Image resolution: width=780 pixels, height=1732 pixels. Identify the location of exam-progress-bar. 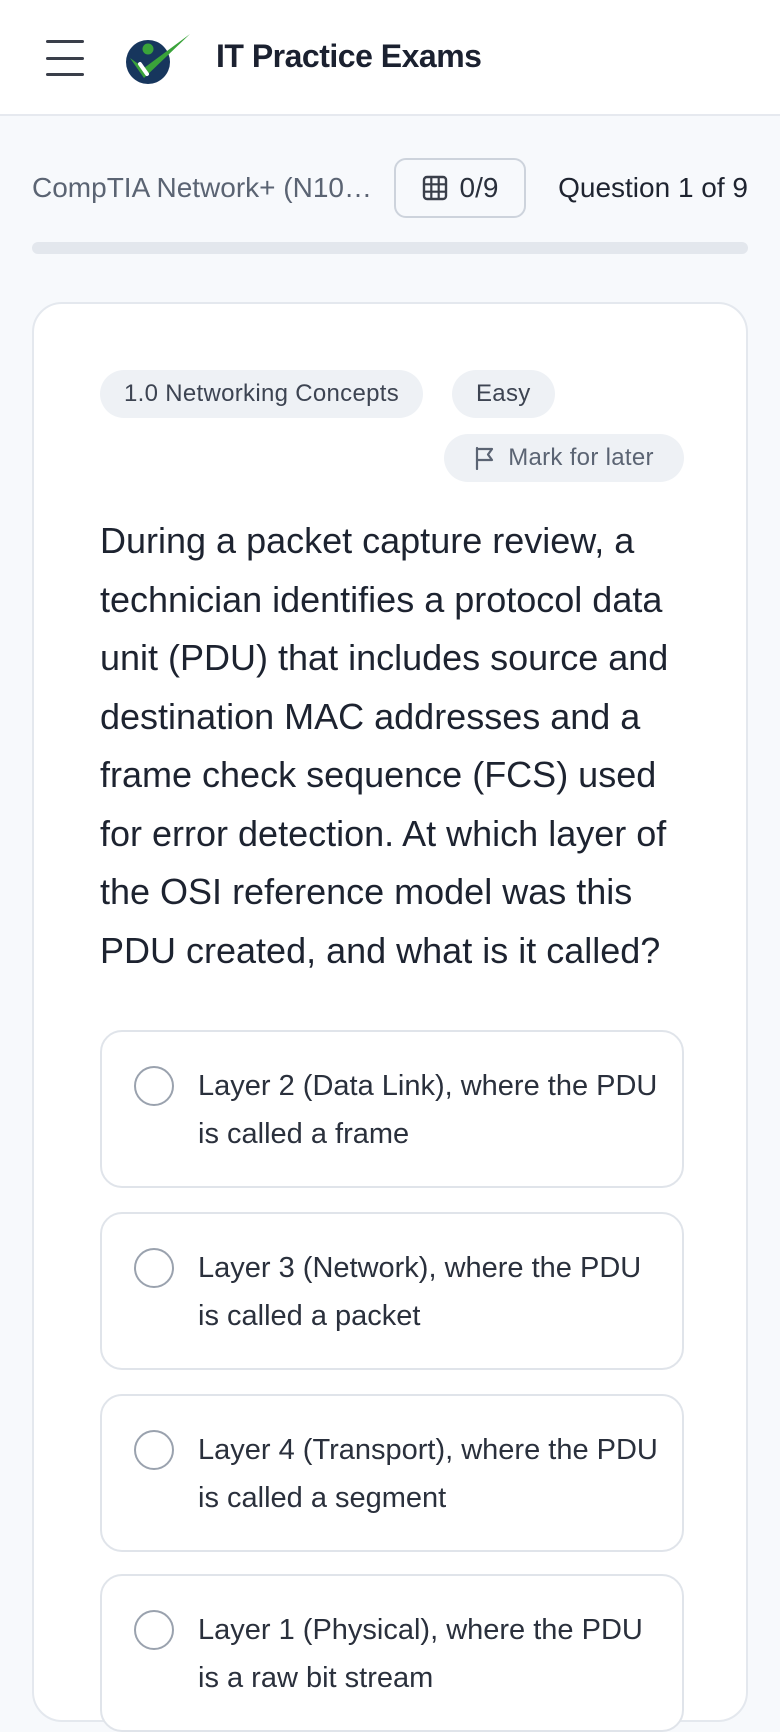
(390, 248).